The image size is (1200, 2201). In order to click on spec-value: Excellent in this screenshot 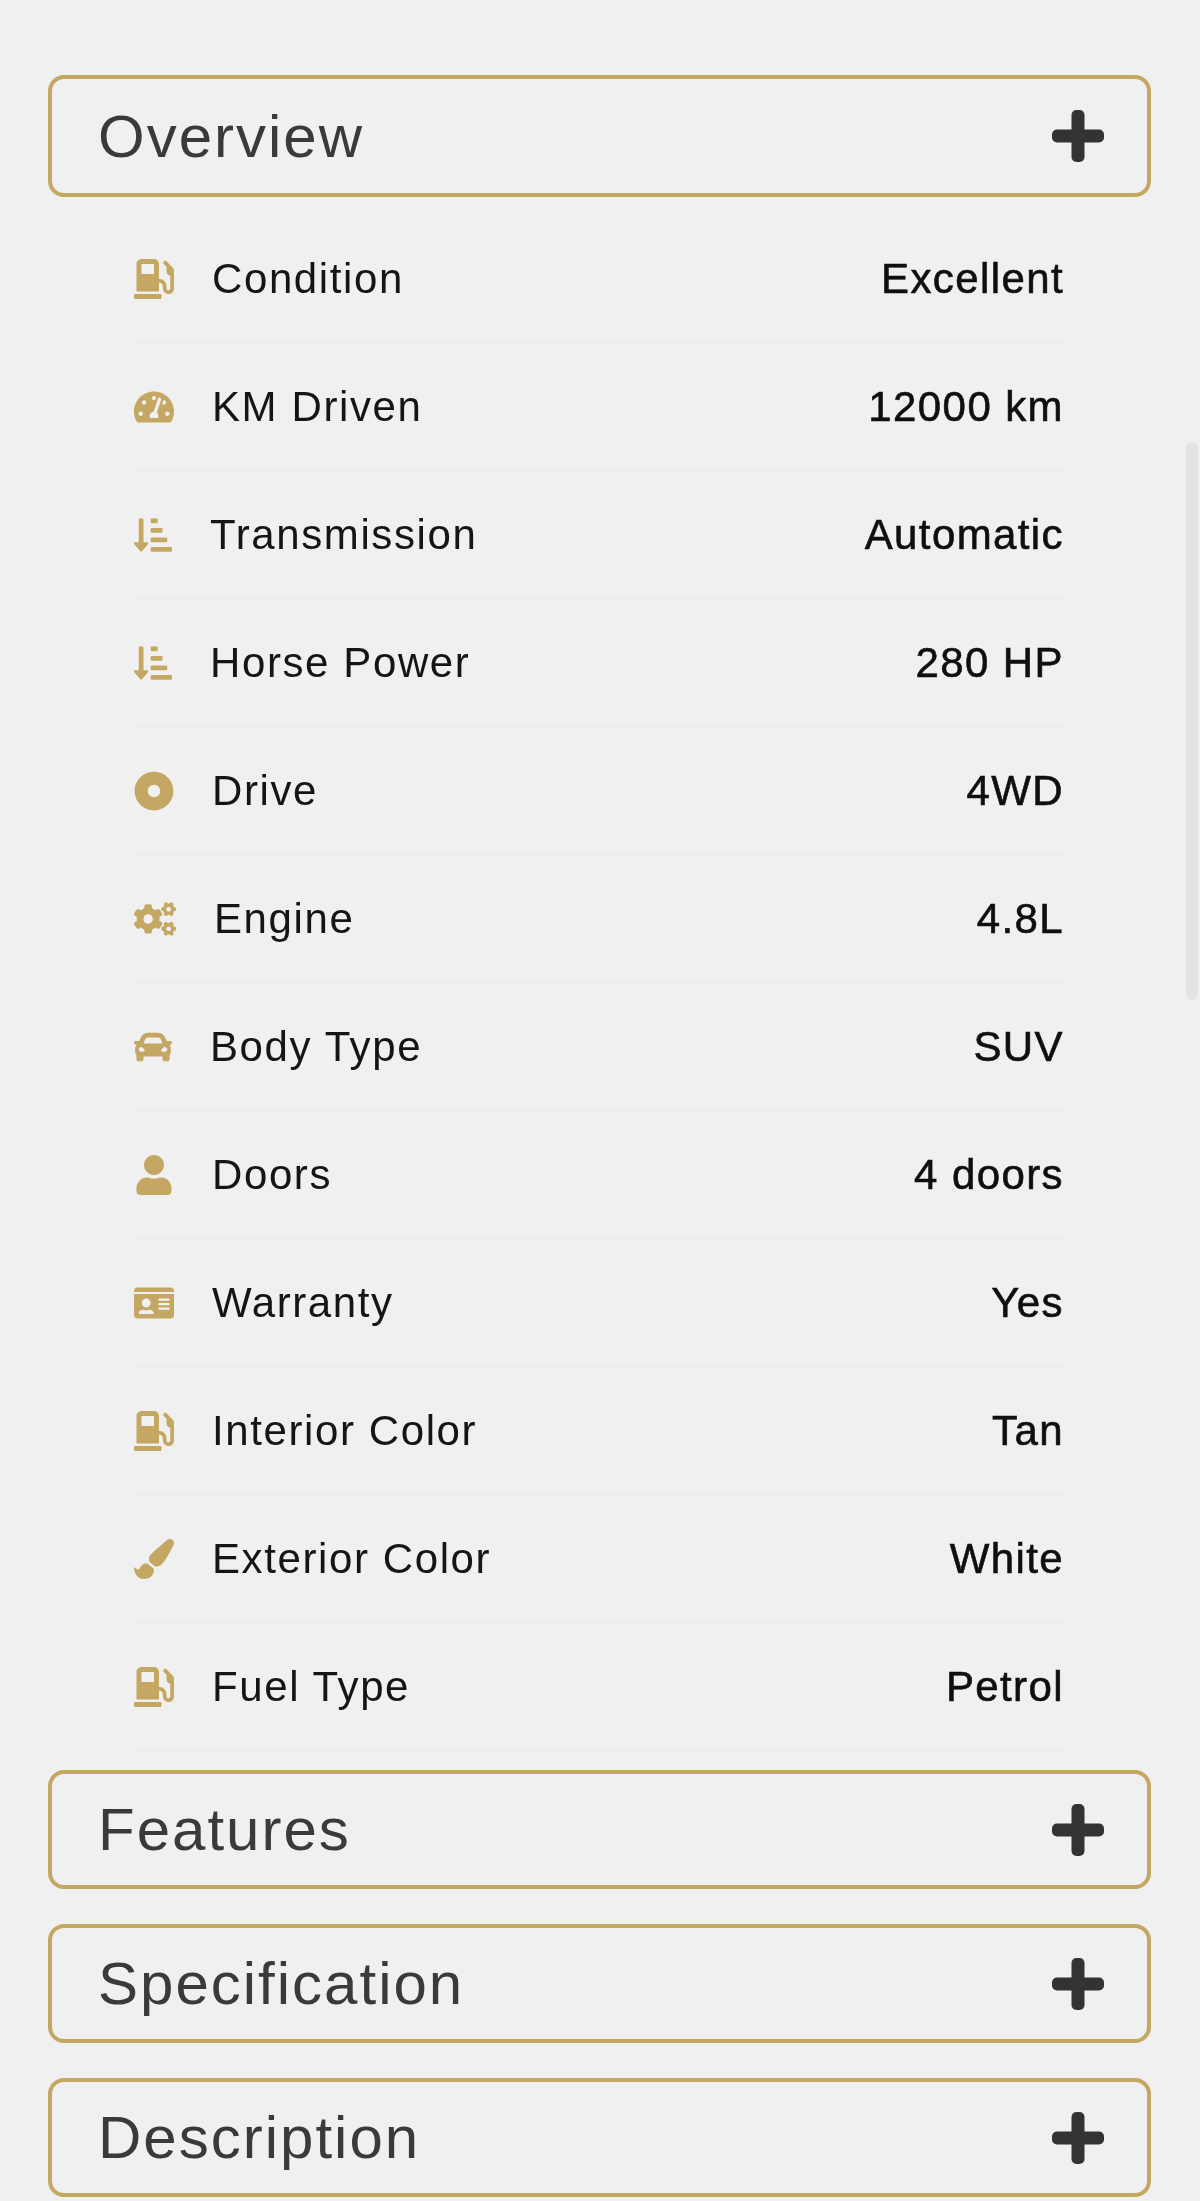, I will do `click(972, 278)`.